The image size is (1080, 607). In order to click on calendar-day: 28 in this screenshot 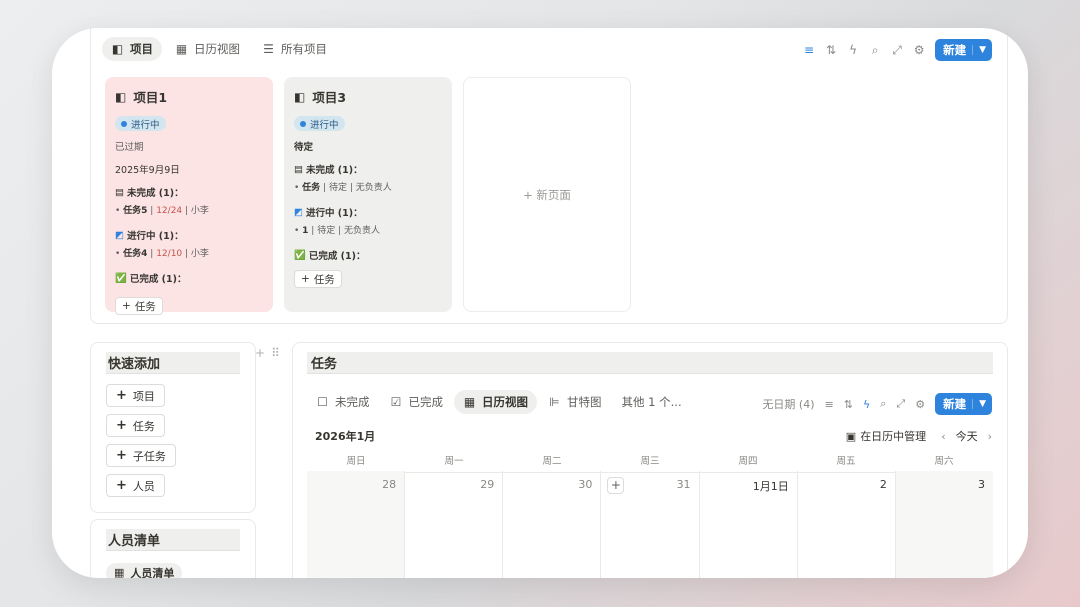, I will do `click(356, 524)`.